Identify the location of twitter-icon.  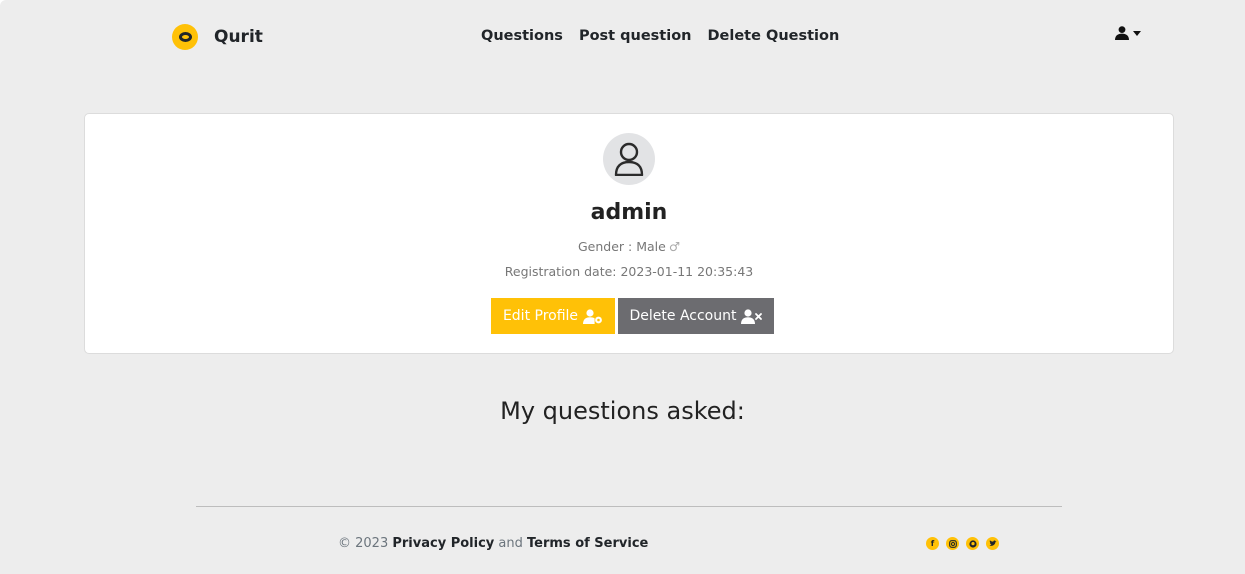
(992, 543).